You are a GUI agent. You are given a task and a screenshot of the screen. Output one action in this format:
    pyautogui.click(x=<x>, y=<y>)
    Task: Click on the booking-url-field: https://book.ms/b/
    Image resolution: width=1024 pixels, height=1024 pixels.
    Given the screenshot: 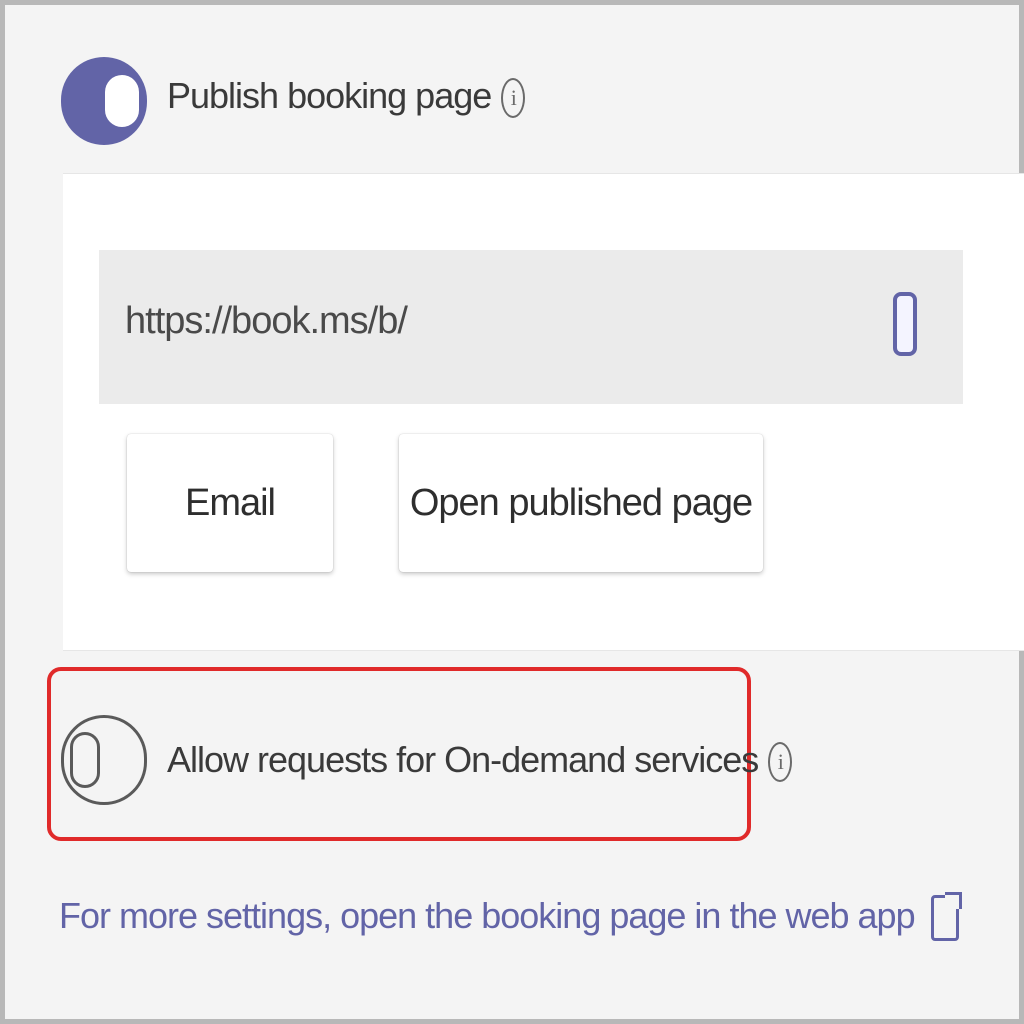 What is the action you would take?
    pyautogui.click(x=531, y=327)
    